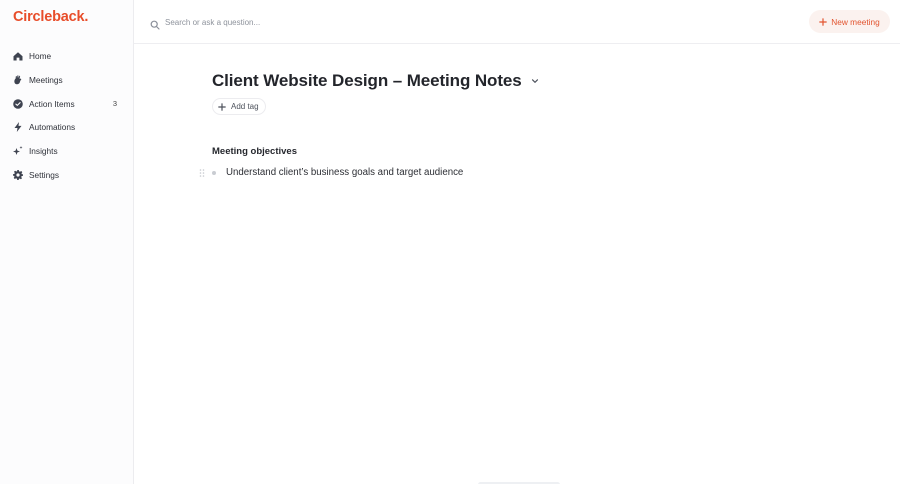 The height and width of the screenshot is (484, 900). What do you see at coordinates (18, 175) in the screenshot?
I see `gear-icon` at bounding box center [18, 175].